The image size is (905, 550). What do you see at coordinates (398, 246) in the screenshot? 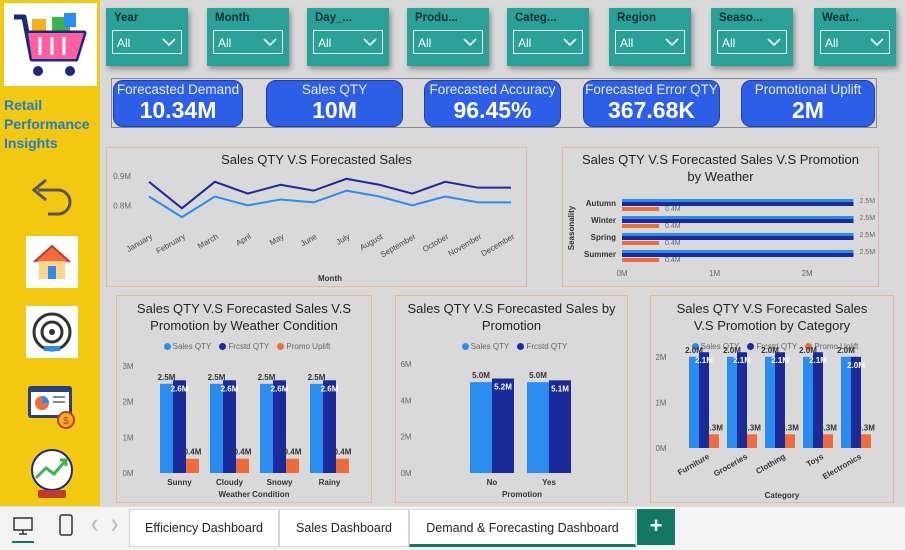
I see `x-tick-label: September` at bounding box center [398, 246].